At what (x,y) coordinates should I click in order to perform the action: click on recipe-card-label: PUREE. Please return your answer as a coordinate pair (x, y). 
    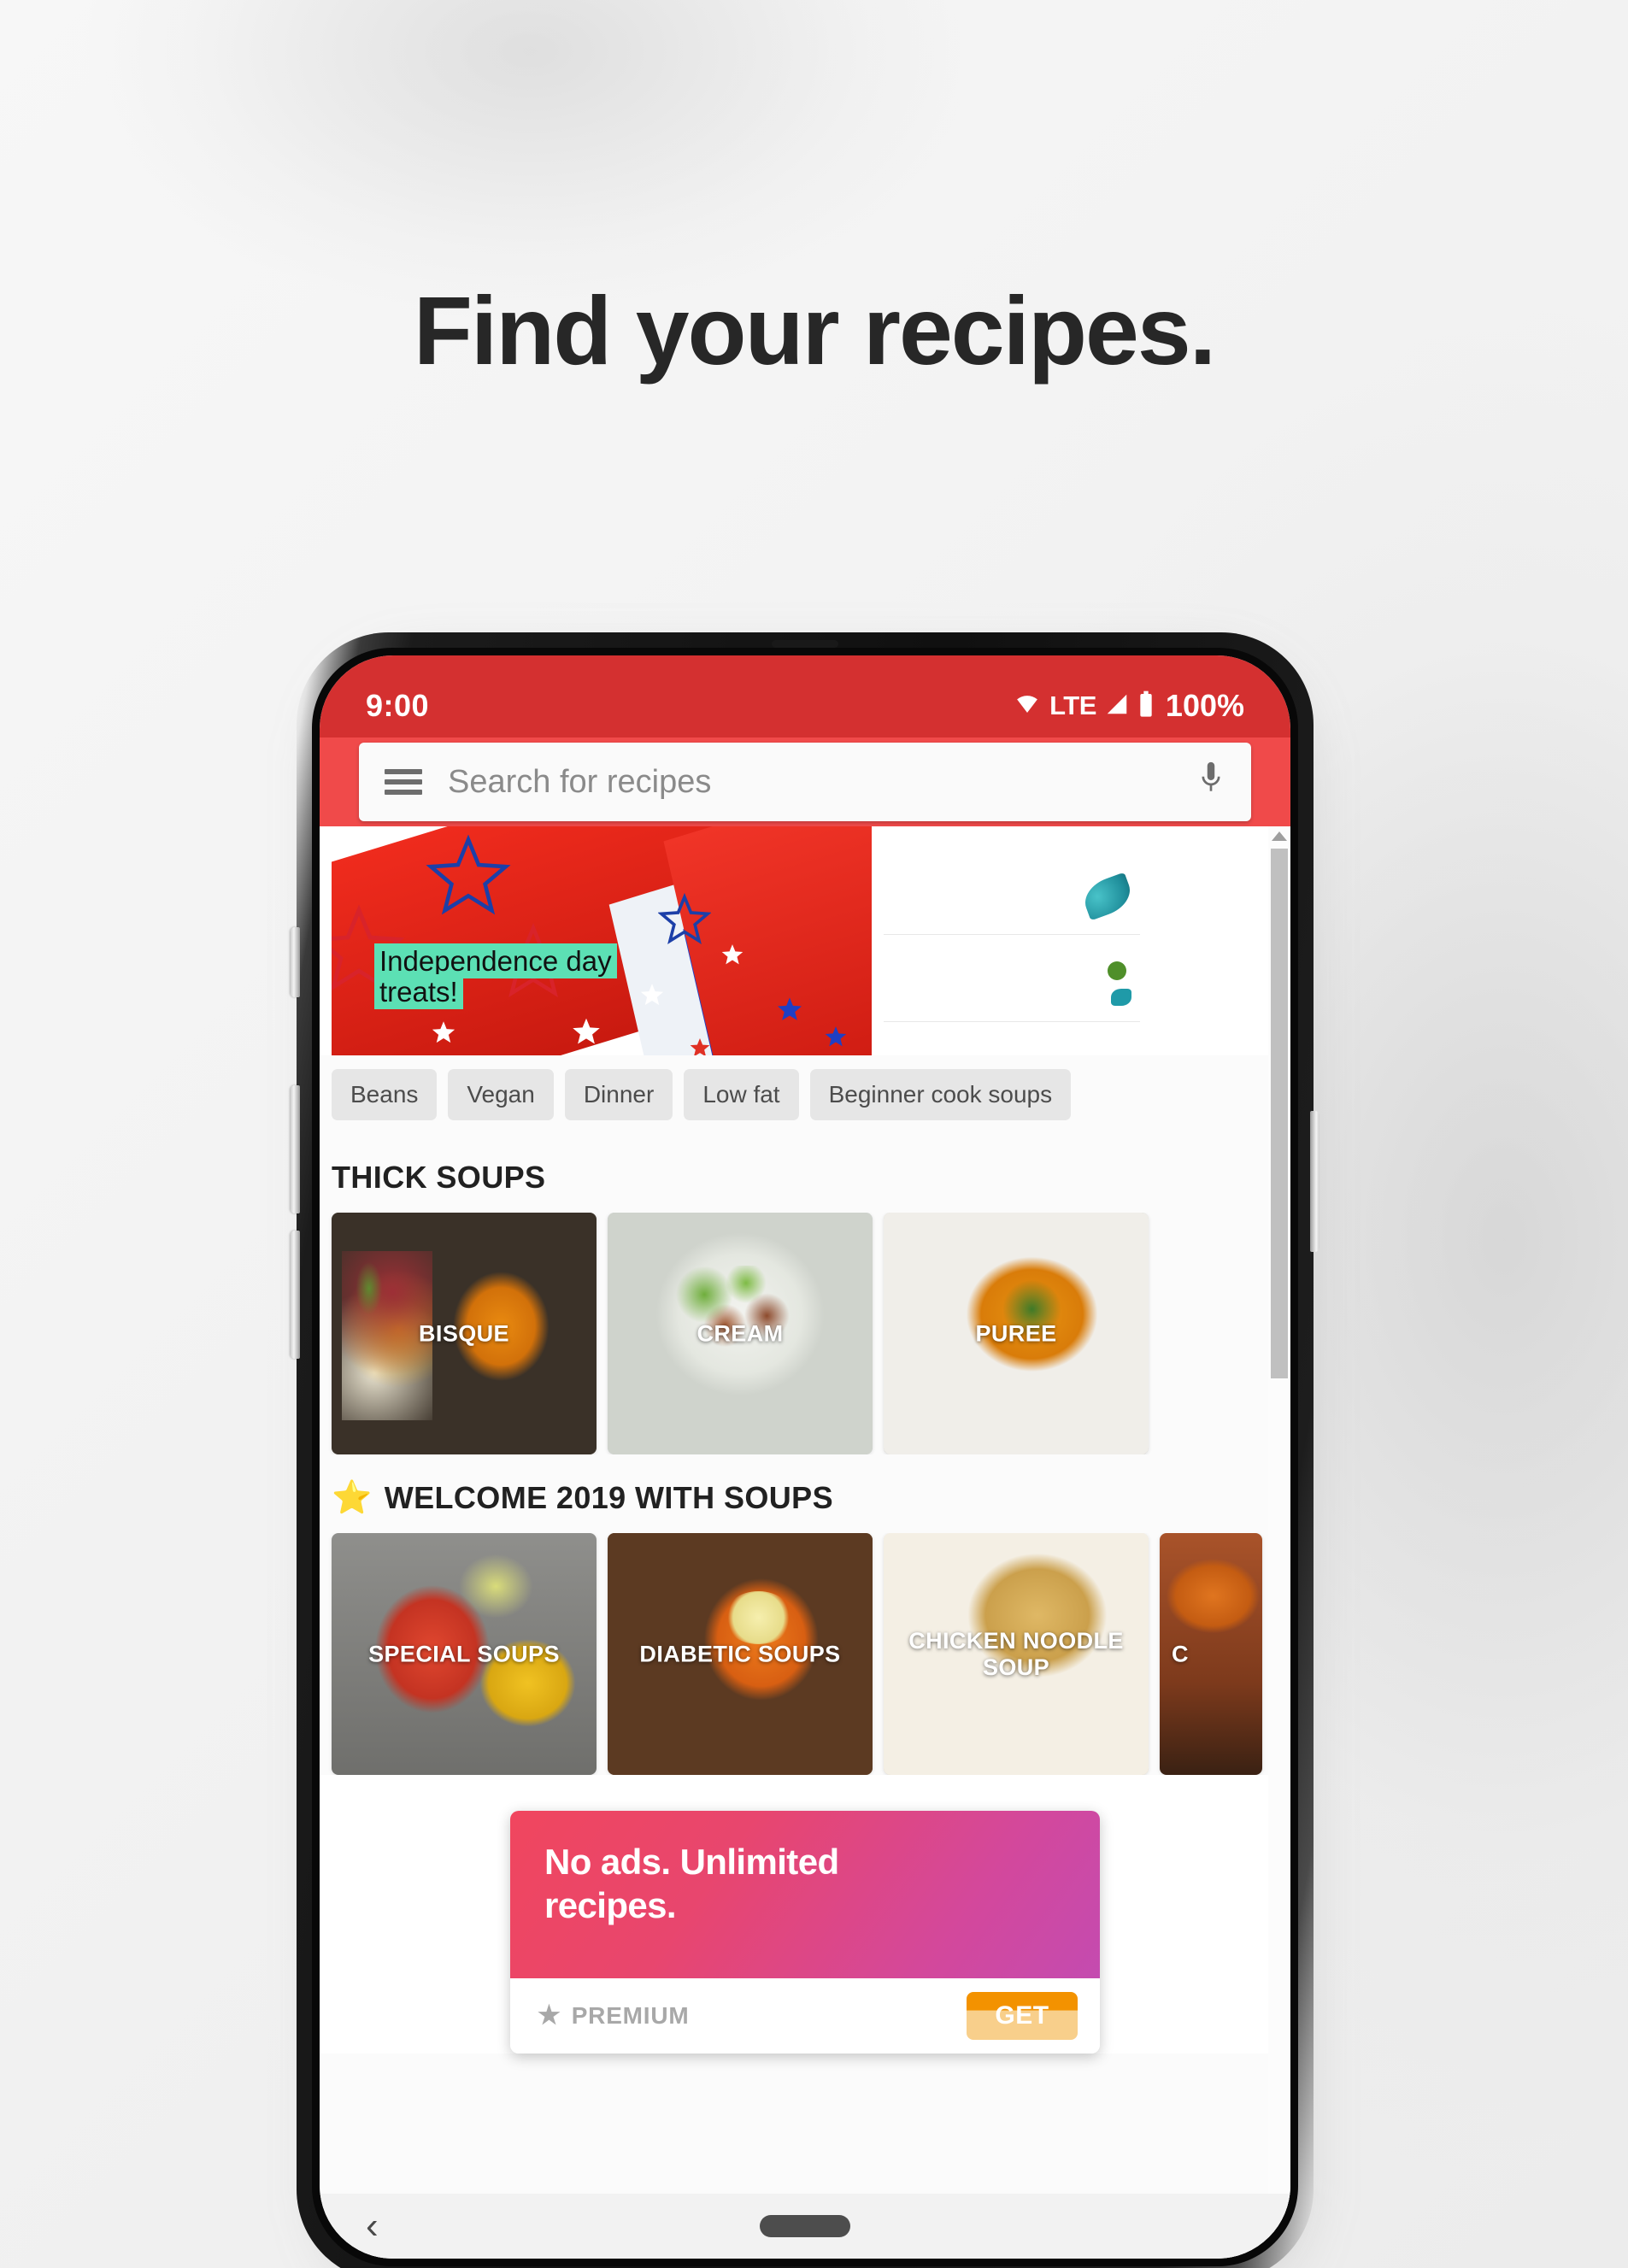
    Looking at the image, I should click on (1016, 1332).